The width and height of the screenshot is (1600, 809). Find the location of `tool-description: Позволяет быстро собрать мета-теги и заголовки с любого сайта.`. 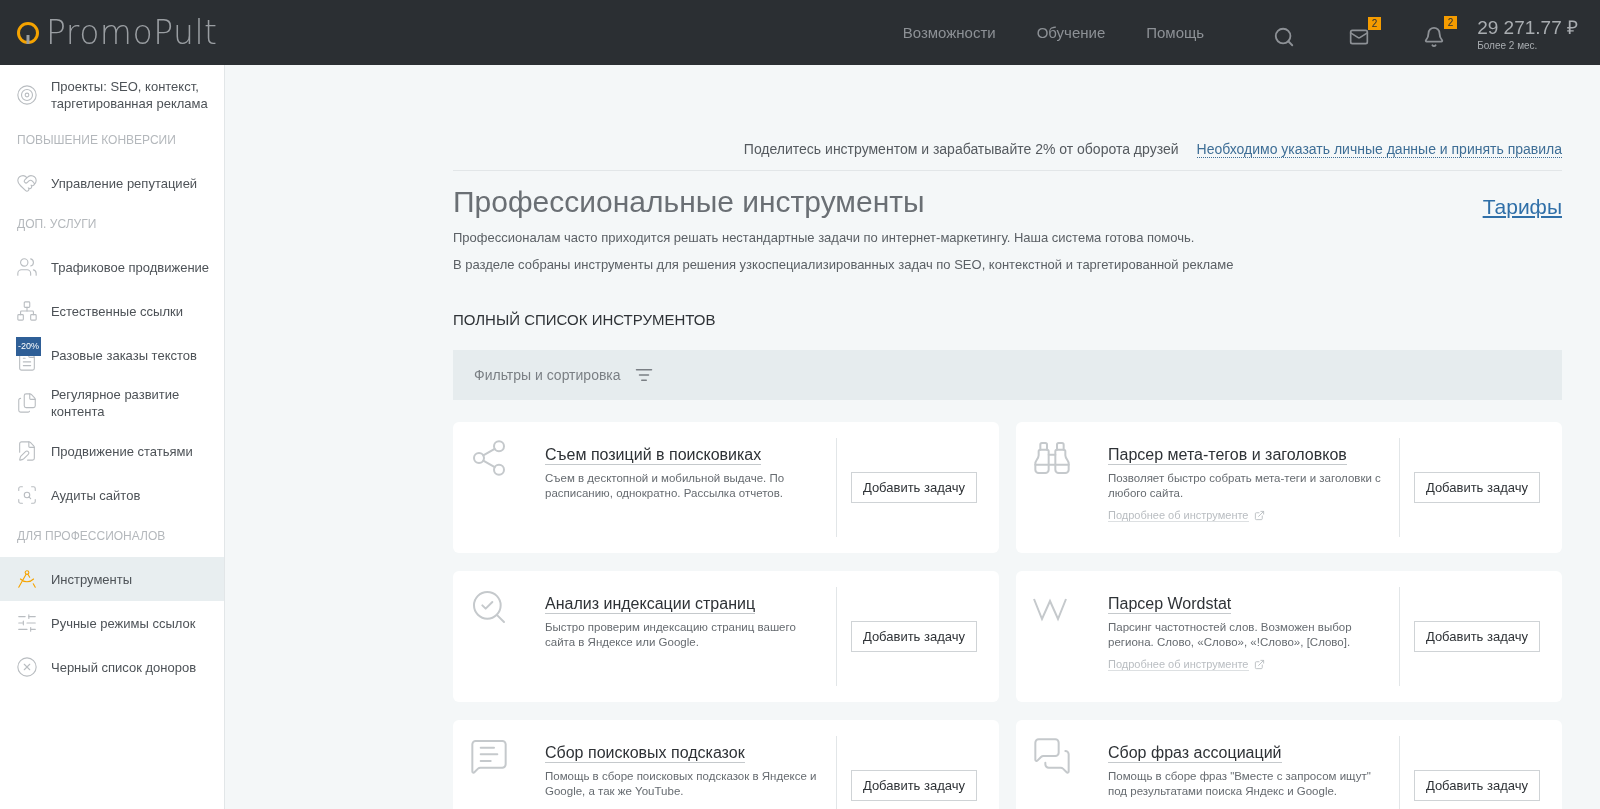

tool-description: Позволяет быстро собрать мета-теги и заголовки с любого сайта. is located at coordinates (1245, 486).